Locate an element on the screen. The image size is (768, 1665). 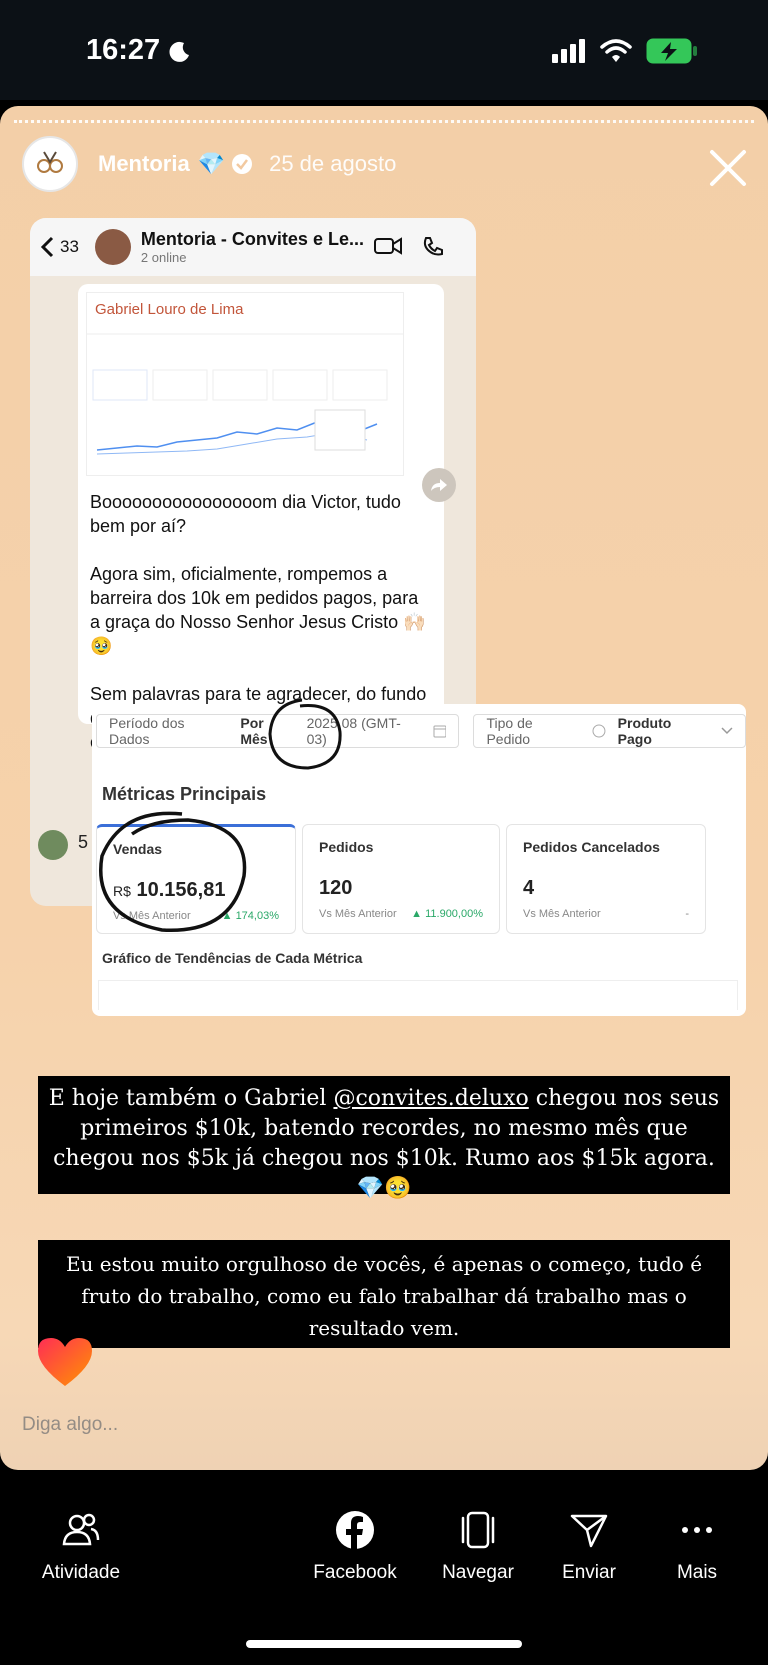
wa-thumbnail-title: Gabriel Louro de Lima is located at coordinates (169, 309).